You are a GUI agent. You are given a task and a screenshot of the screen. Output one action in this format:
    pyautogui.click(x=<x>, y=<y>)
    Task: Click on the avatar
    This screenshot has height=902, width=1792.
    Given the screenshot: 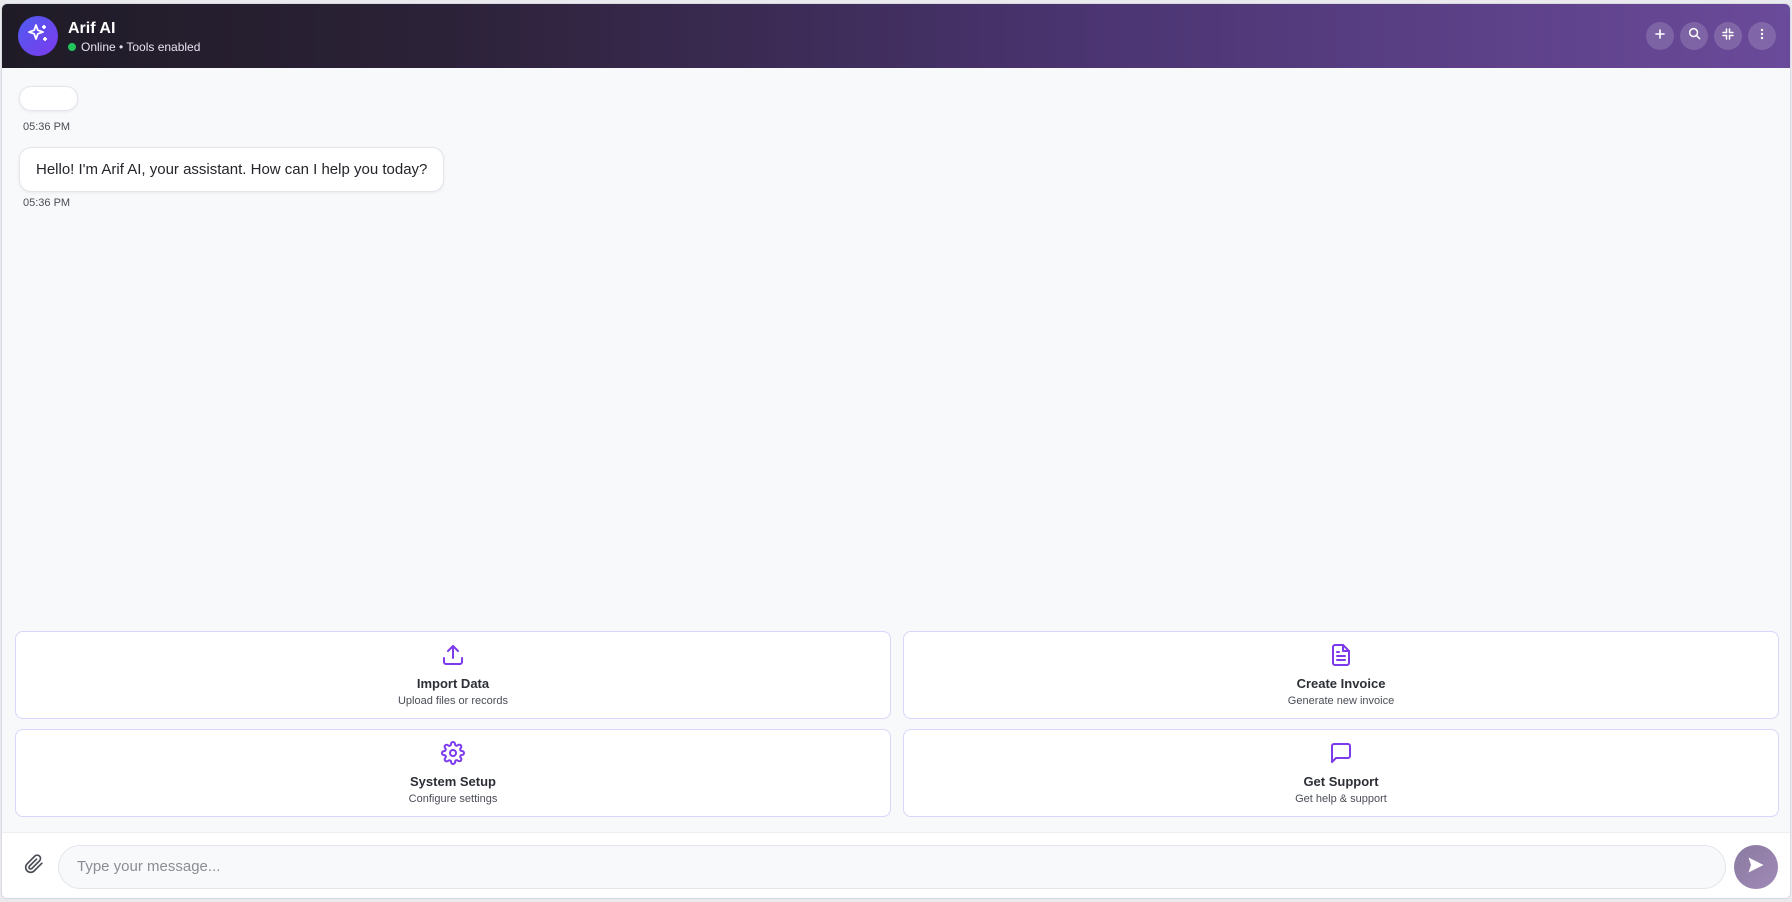 What is the action you would take?
    pyautogui.click(x=38, y=36)
    